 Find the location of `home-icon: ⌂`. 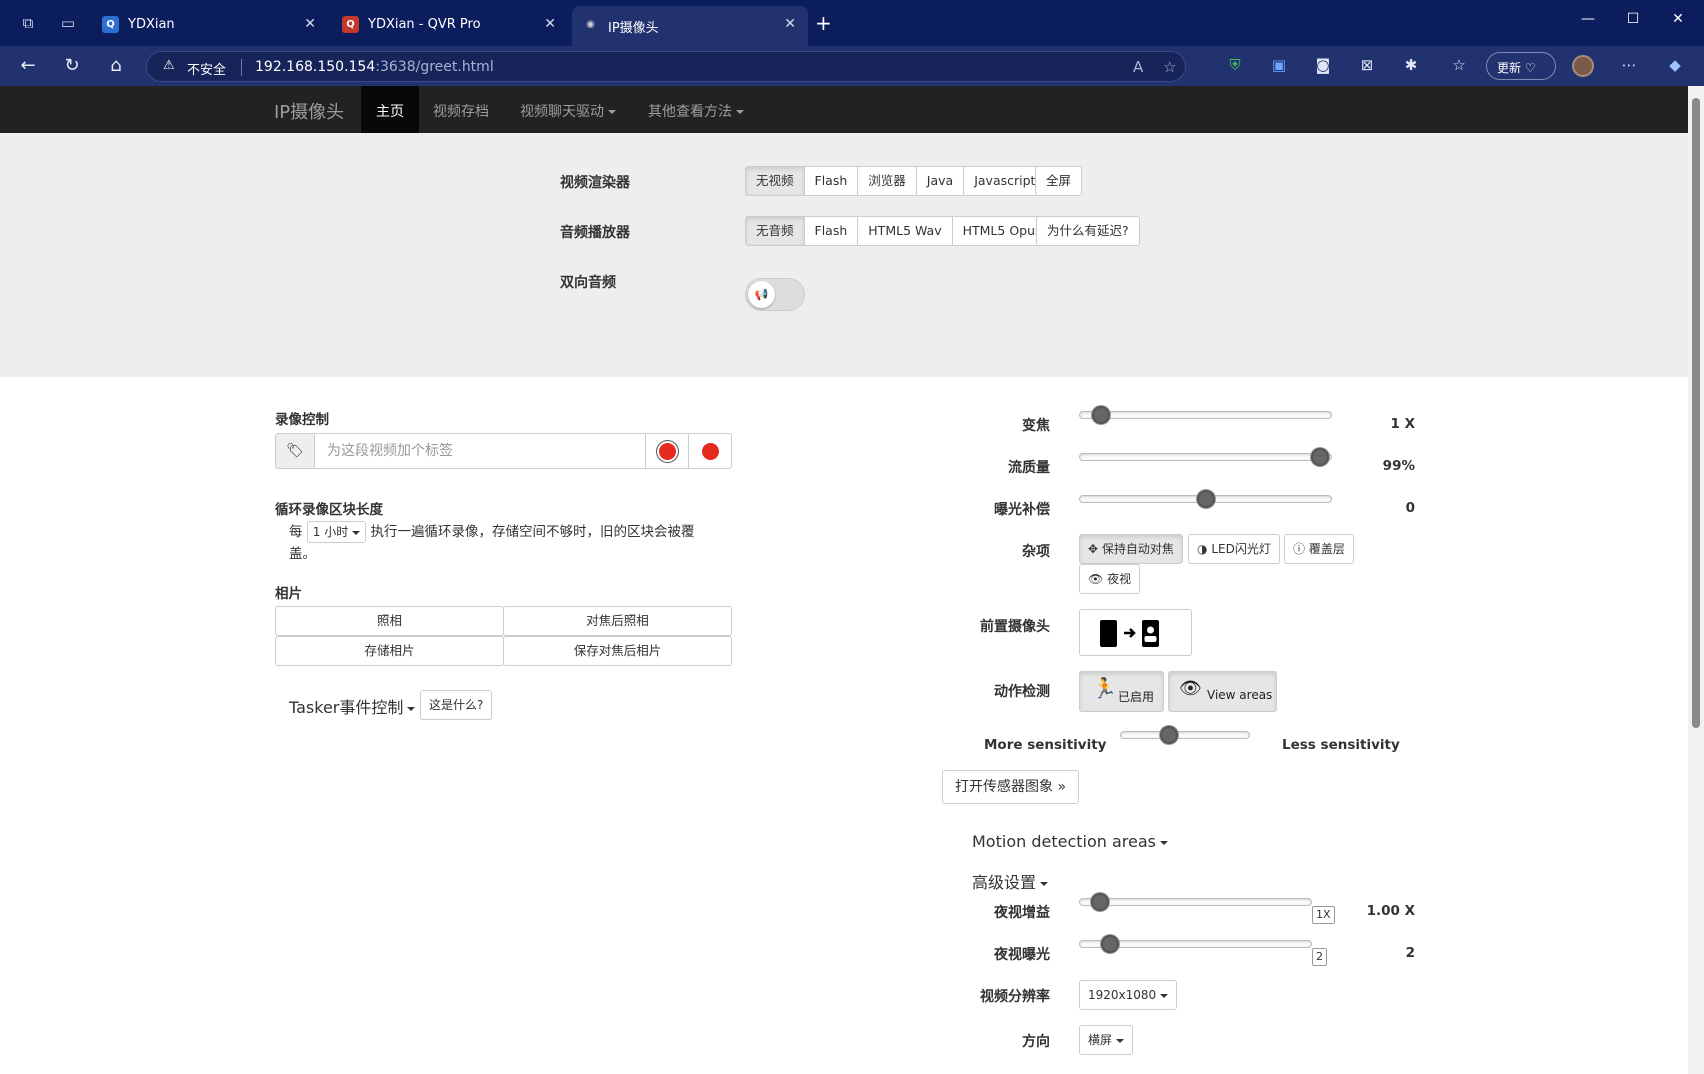

home-icon: ⌂ is located at coordinates (116, 65).